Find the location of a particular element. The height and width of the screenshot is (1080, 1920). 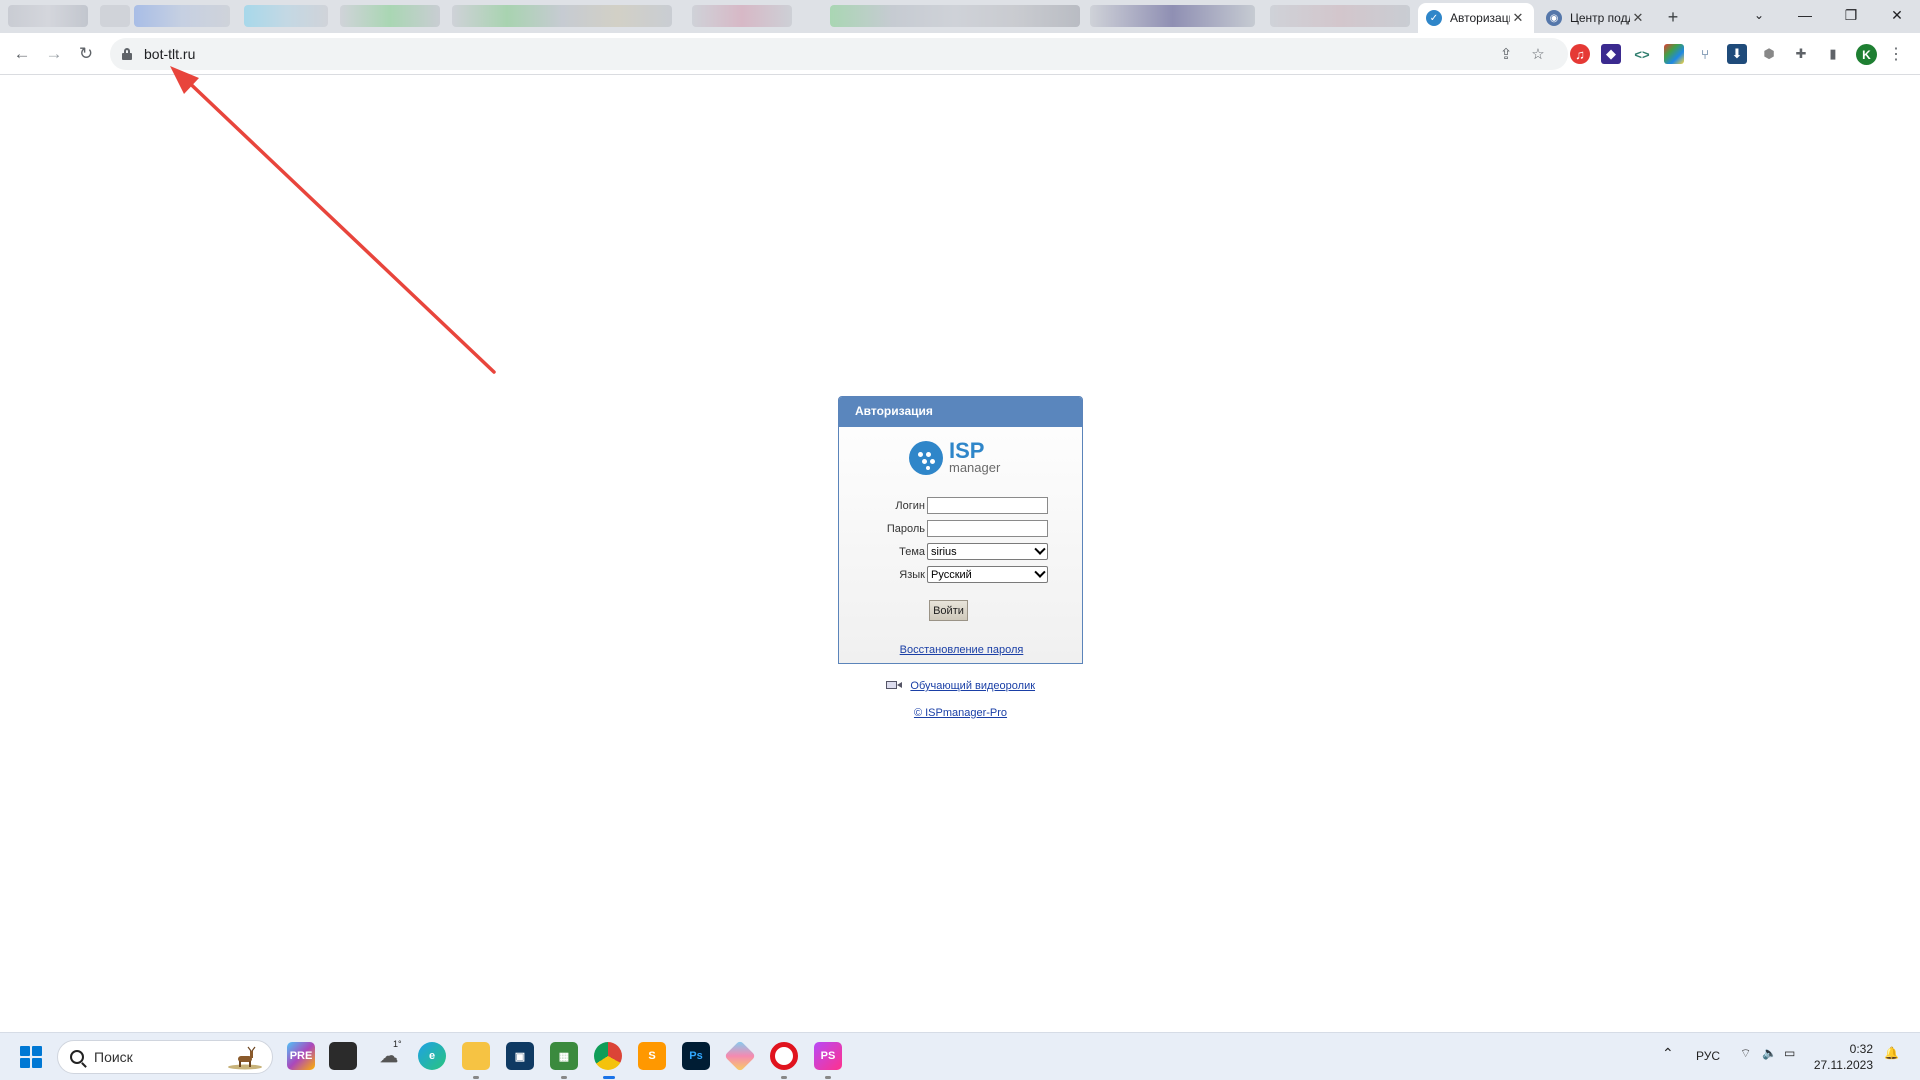

login-submit-button: Войти is located at coordinates (948, 610).